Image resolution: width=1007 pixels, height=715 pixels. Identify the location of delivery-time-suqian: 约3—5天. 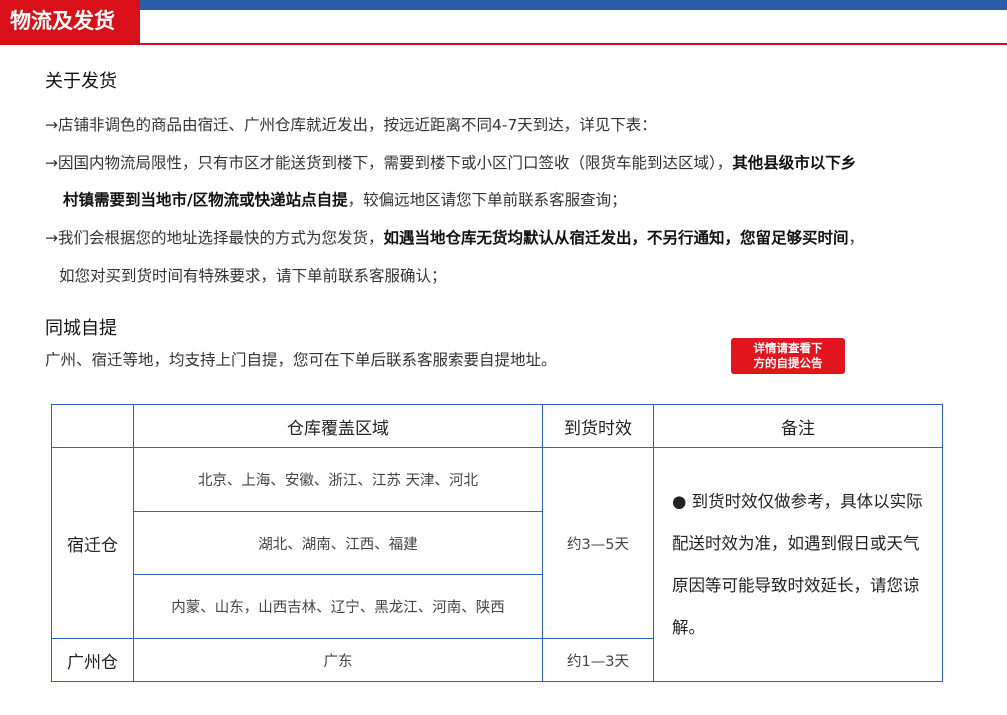
(598, 543).